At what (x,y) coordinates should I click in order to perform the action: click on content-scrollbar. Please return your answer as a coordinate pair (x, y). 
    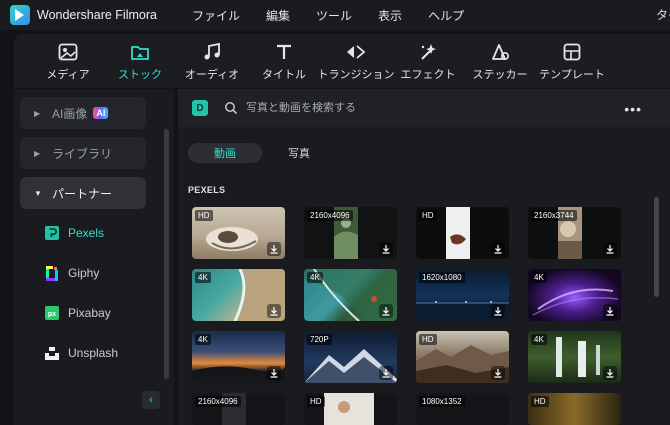
    Looking at the image, I should click on (656, 247).